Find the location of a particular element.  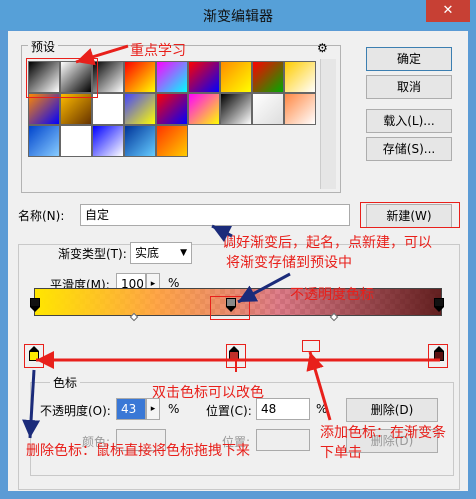

opacity-stop-right is located at coordinates (439, 305).